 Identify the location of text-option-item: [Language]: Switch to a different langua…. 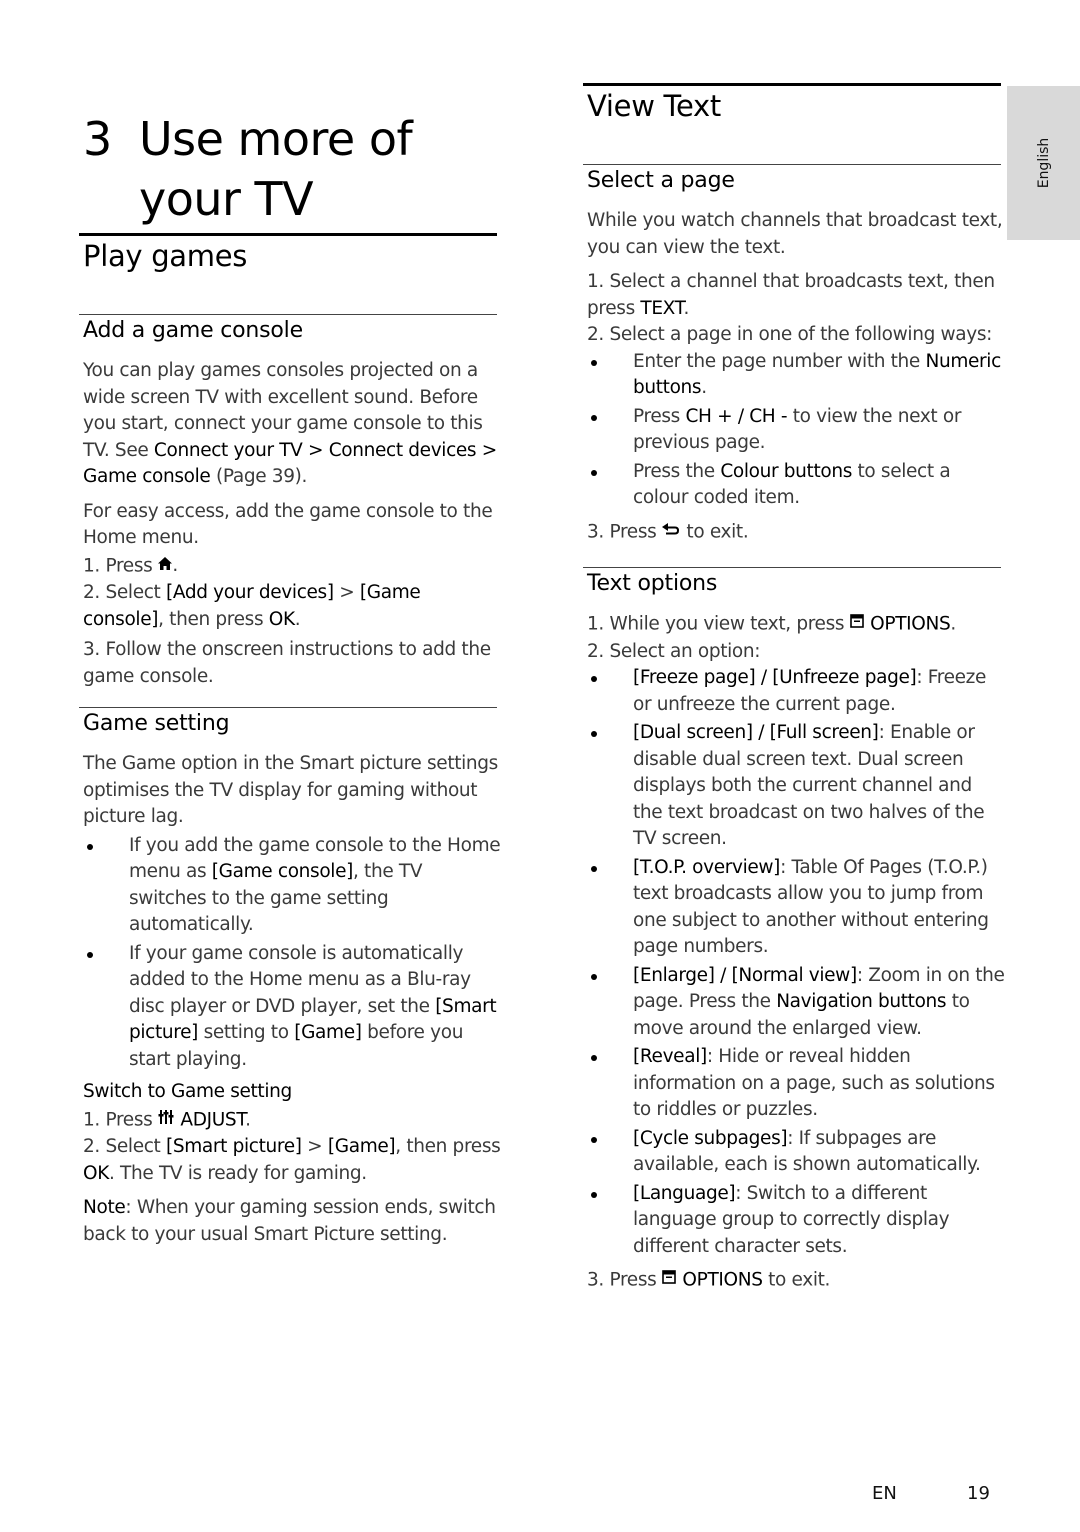
(796, 1221).